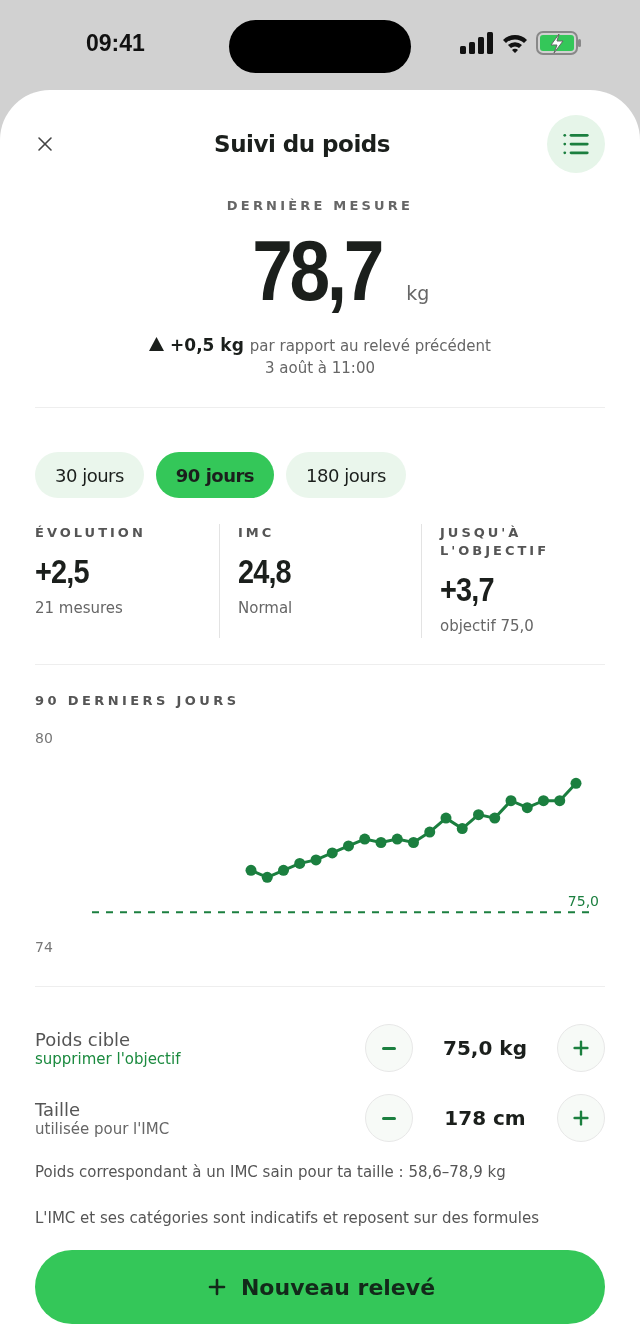 Image resolution: width=640 pixels, height=1343 pixels. What do you see at coordinates (467, 589) in the screenshot?
I see `stat-value: +3,7` at bounding box center [467, 589].